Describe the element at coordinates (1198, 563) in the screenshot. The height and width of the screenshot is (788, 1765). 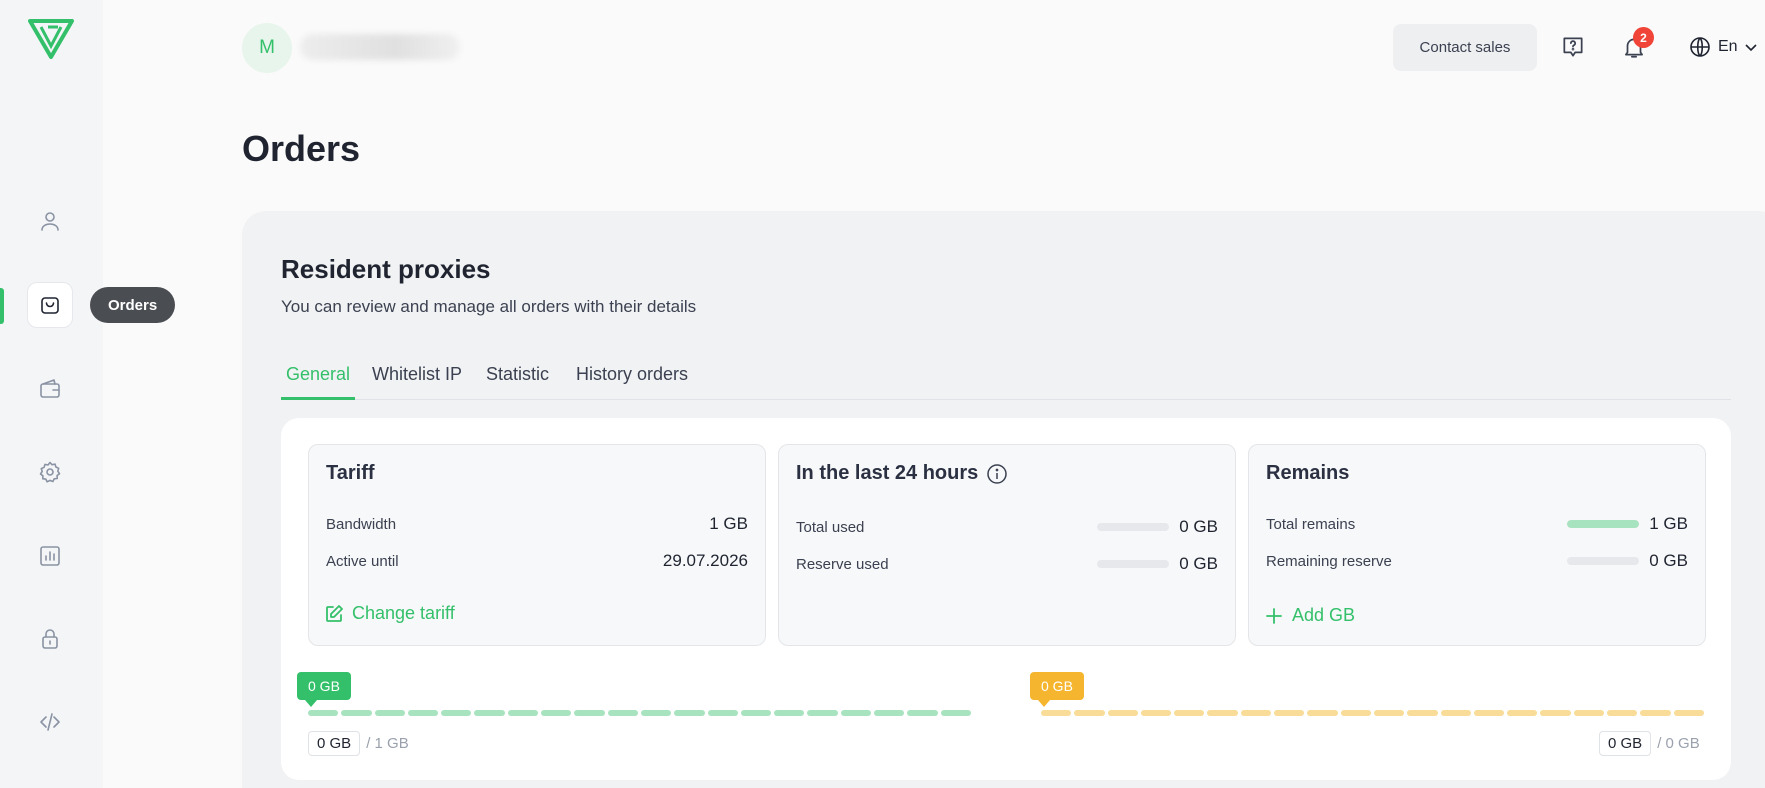
I see `reserve-used-value: 0 GB` at that location.